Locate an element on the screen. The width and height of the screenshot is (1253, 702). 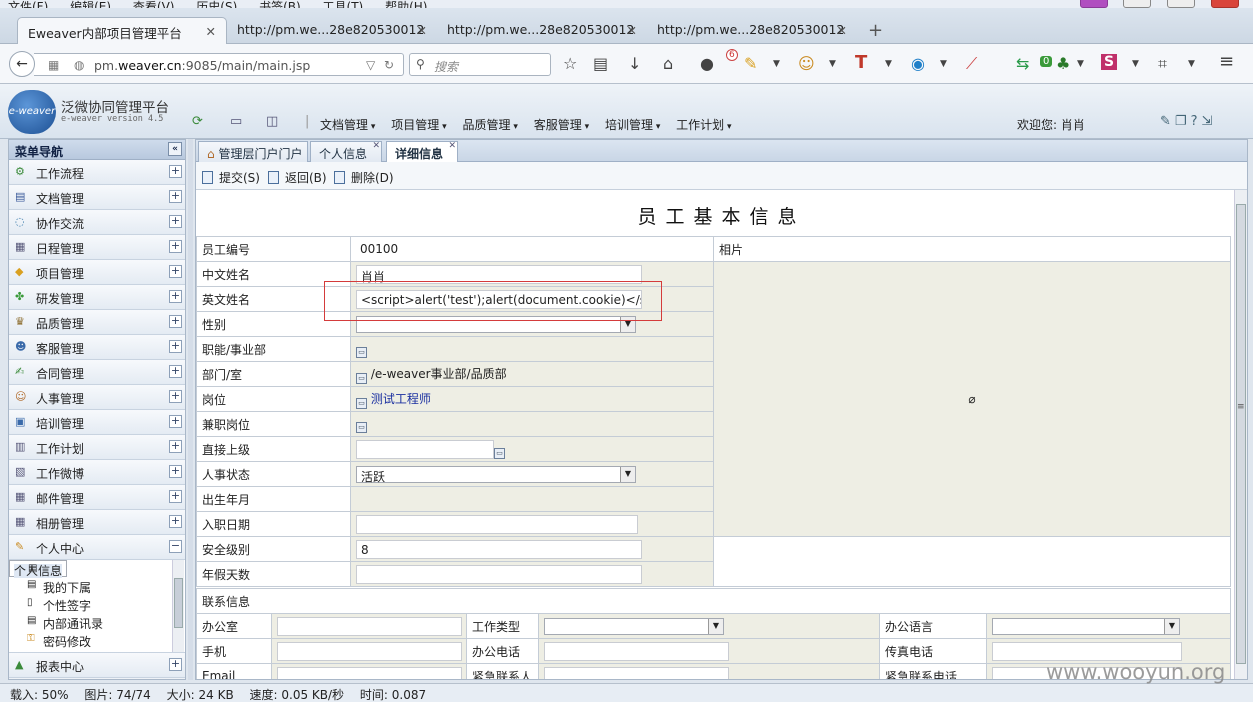
top-menu-training: 培训管理 is located at coordinates (632, 125).